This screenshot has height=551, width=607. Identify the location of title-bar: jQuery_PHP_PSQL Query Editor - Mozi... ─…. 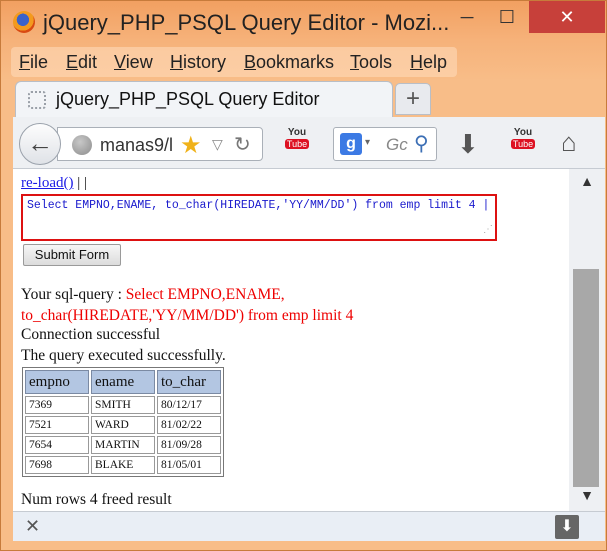
(304, 23).